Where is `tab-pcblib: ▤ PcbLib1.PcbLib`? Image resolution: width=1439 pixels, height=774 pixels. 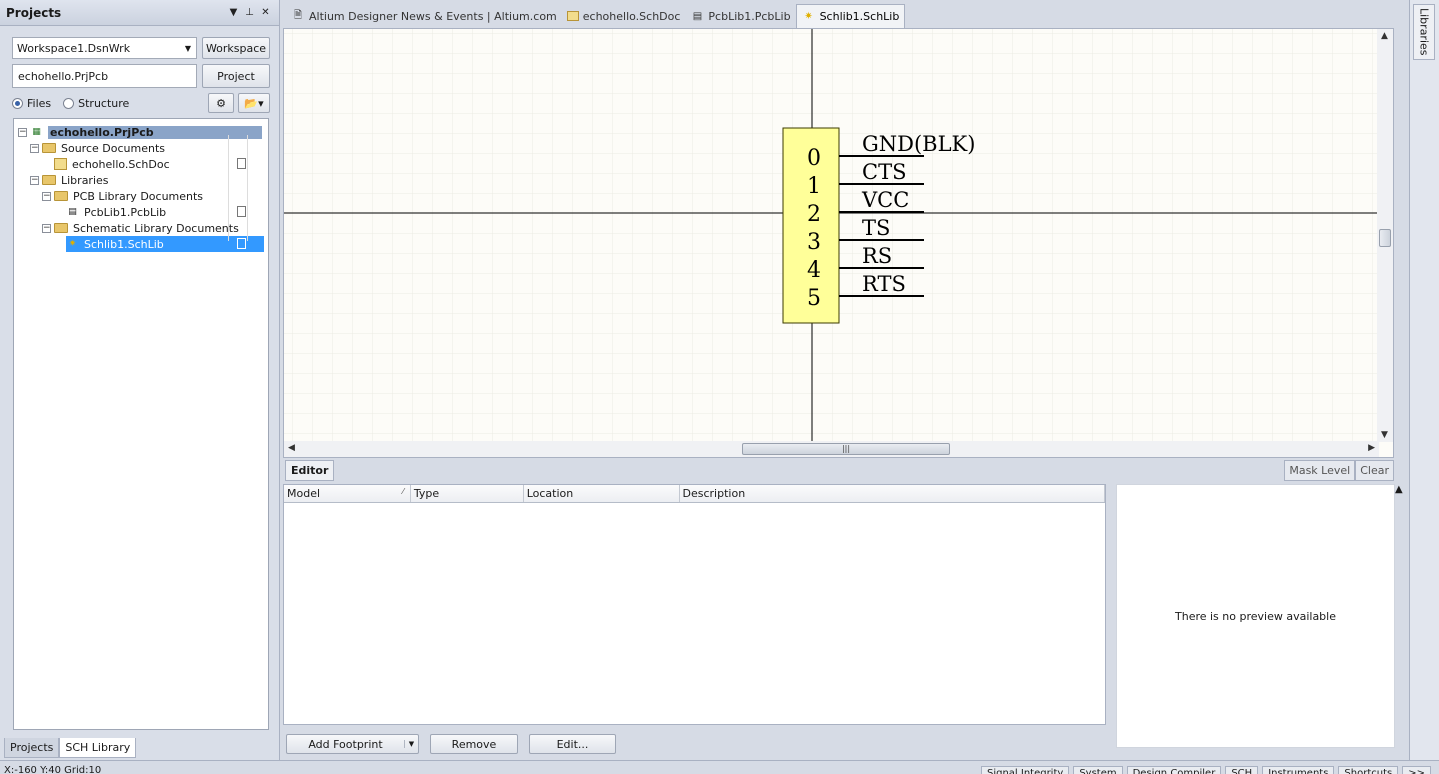 tab-pcblib: ▤ PcbLib1.PcbLib is located at coordinates (740, 16).